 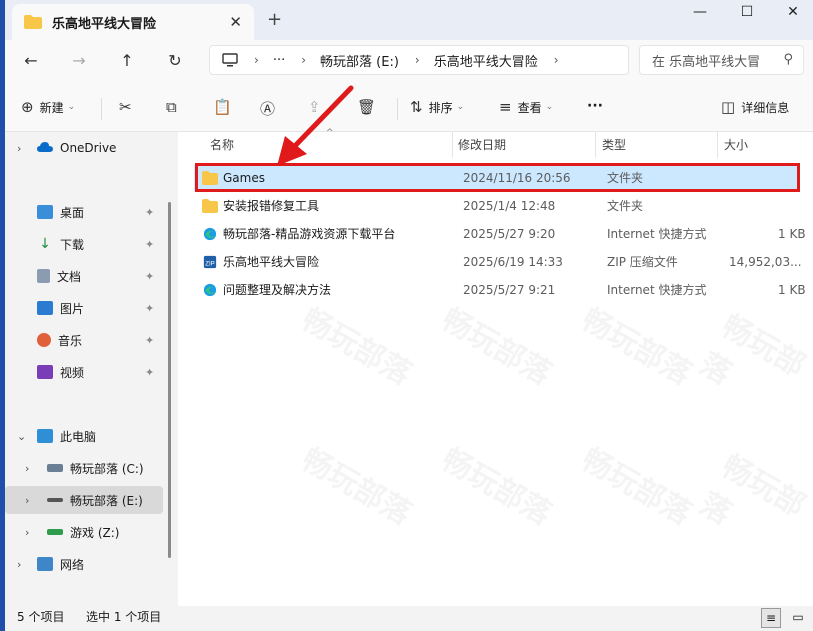 I want to click on monitor-icon, so click(x=230, y=60).